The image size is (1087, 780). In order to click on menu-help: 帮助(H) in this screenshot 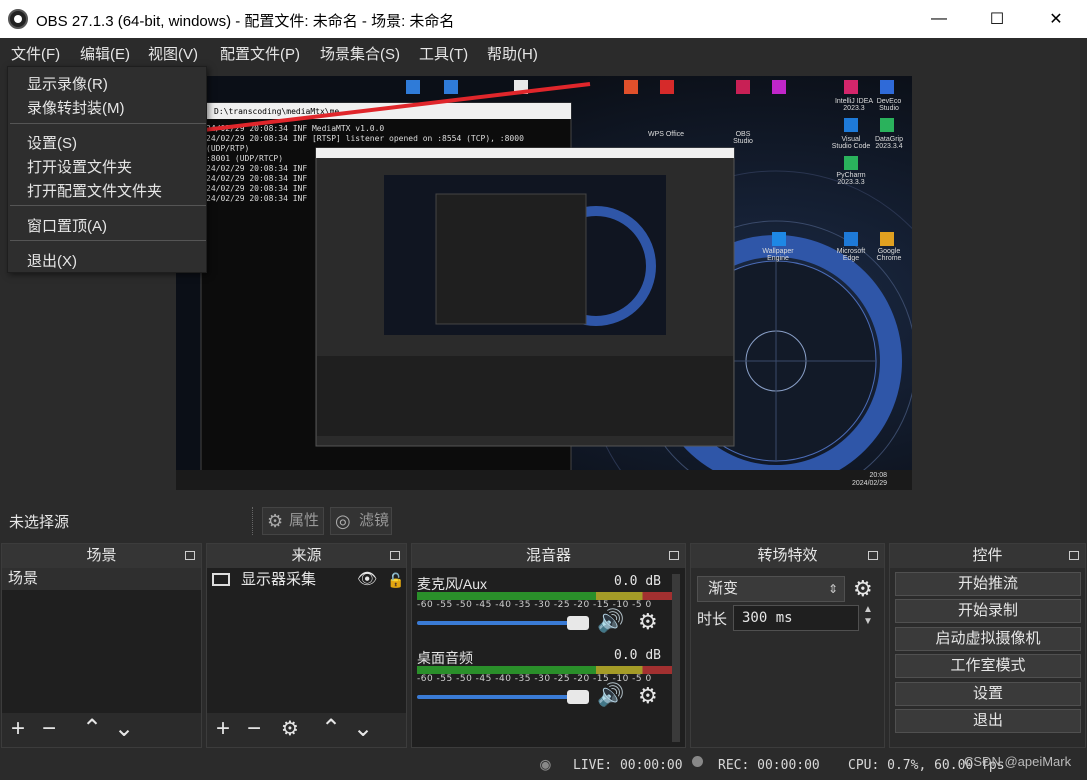, I will do `click(512, 53)`.